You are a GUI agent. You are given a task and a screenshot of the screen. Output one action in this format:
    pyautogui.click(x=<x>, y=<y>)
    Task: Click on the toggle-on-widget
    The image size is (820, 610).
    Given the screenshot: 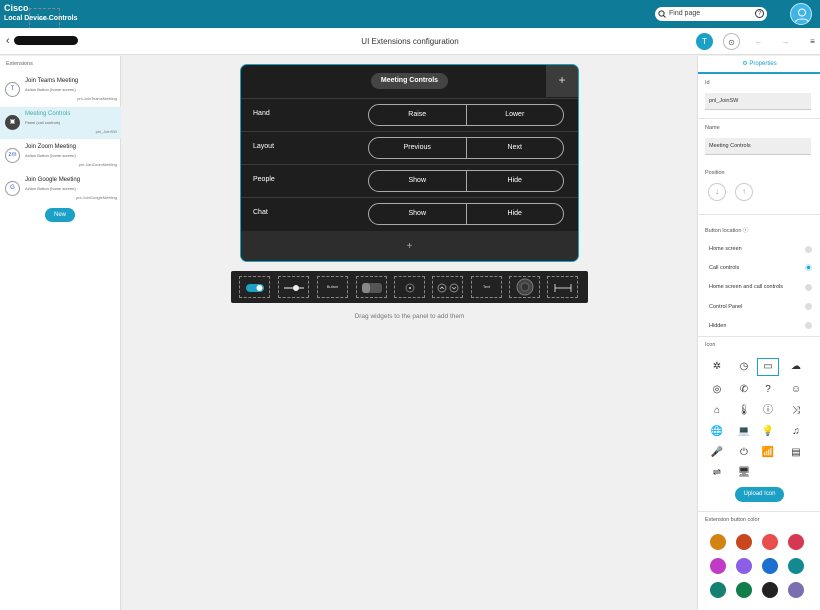 What is the action you would take?
    pyautogui.click(x=254, y=287)
    